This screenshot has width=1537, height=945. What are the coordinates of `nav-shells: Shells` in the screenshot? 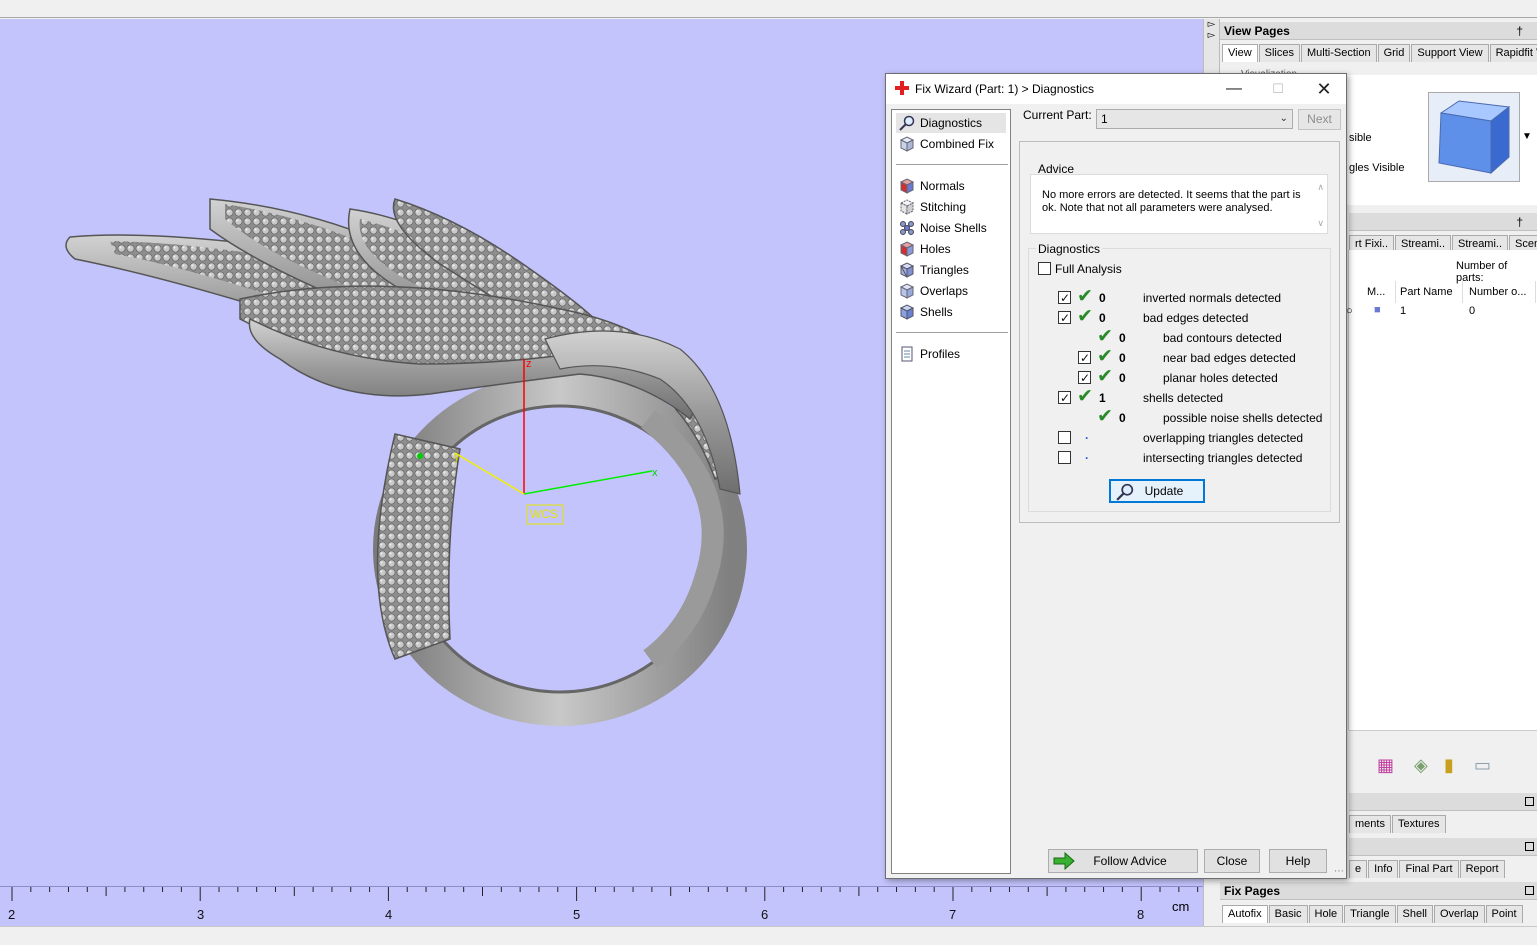 It's located at (951, 312).